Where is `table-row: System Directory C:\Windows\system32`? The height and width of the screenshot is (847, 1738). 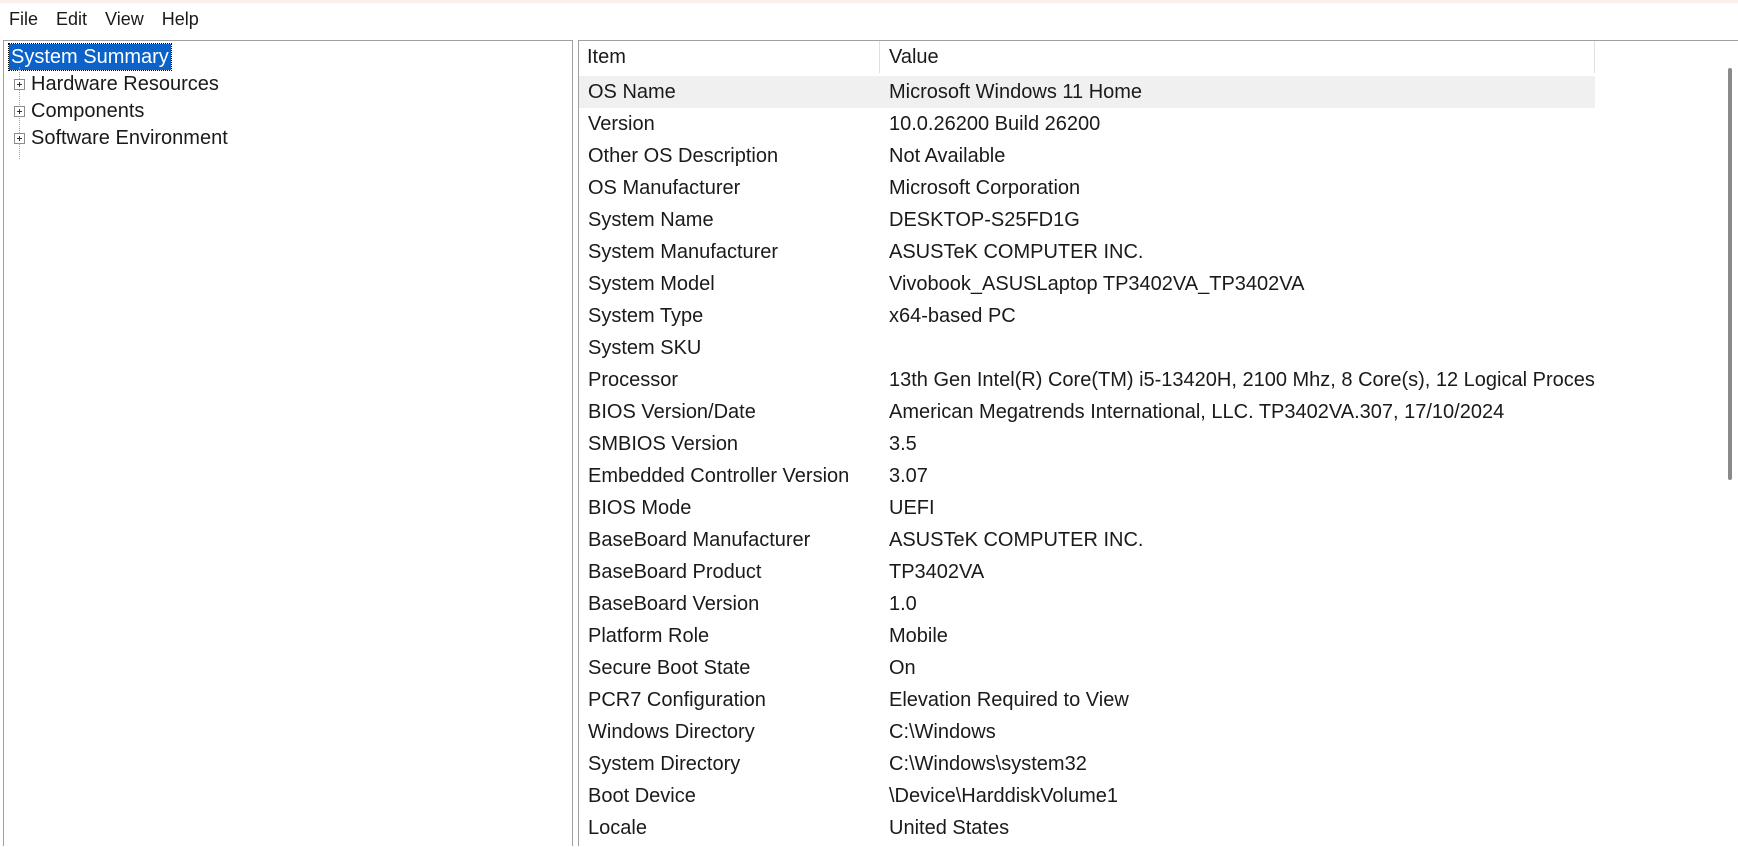 table-row: System Directory C:\Windows\system32 is located at coordinates (1087, 764).